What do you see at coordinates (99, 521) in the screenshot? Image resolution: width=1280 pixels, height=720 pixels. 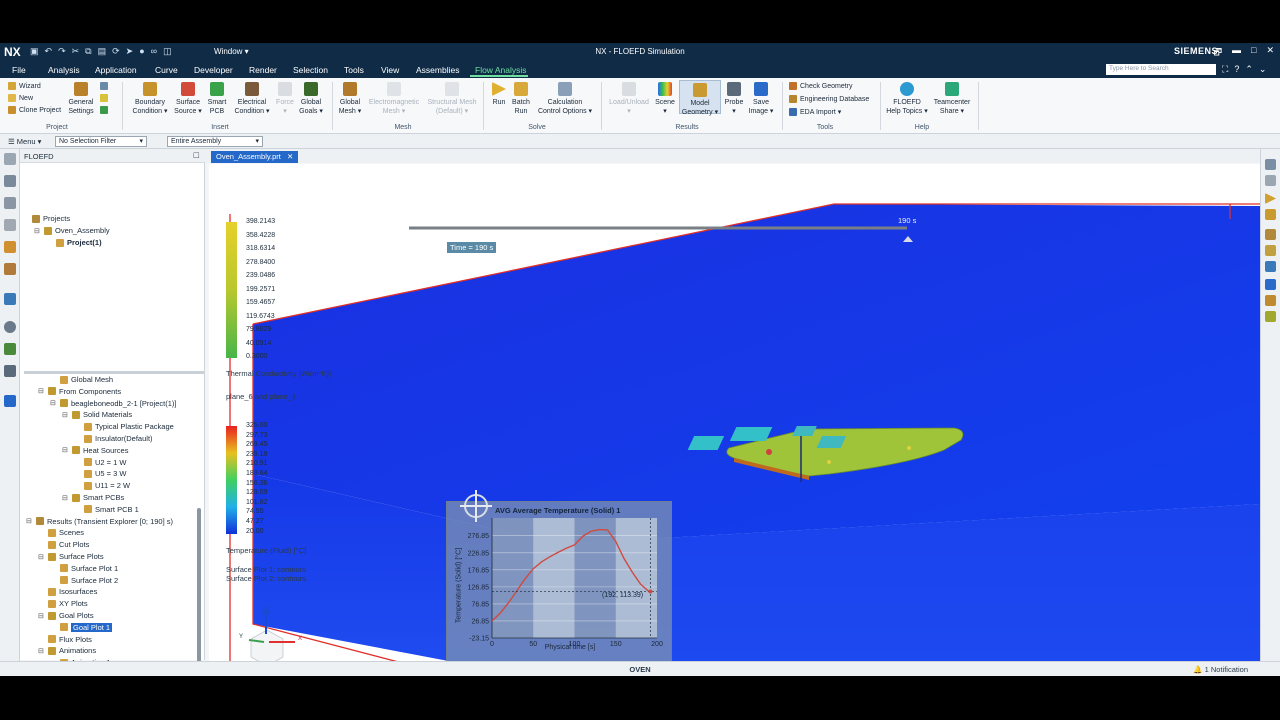 I see `tree-node: ⊟ Results (Transient Explorer [0; 190] s)` at bounding box center [99, 521].